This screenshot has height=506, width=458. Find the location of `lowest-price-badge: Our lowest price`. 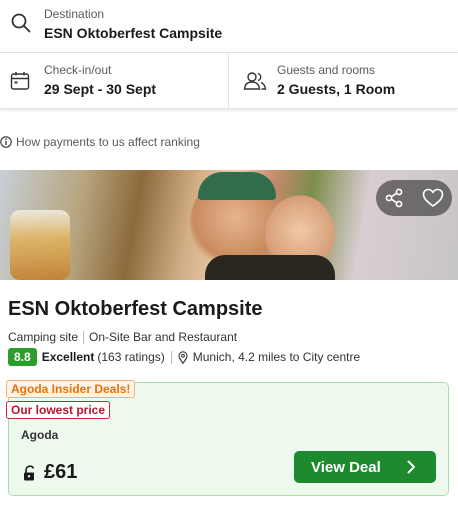

lowest-price-badge: Our lowest price is located at coordinates (58, 410).